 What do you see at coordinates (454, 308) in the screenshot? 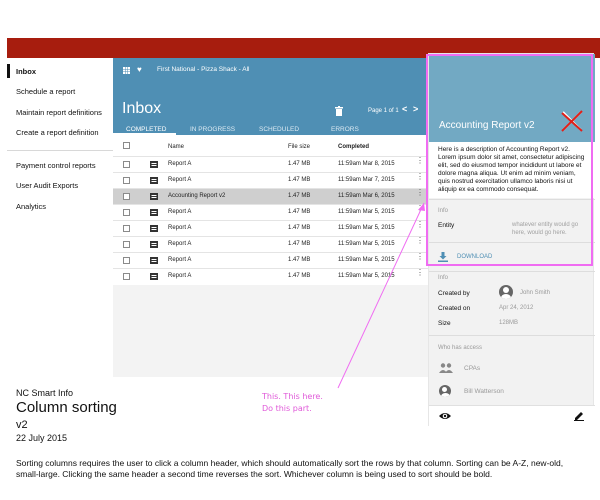
I see `created-on-label: Created on` at bounding box center [454, 308].